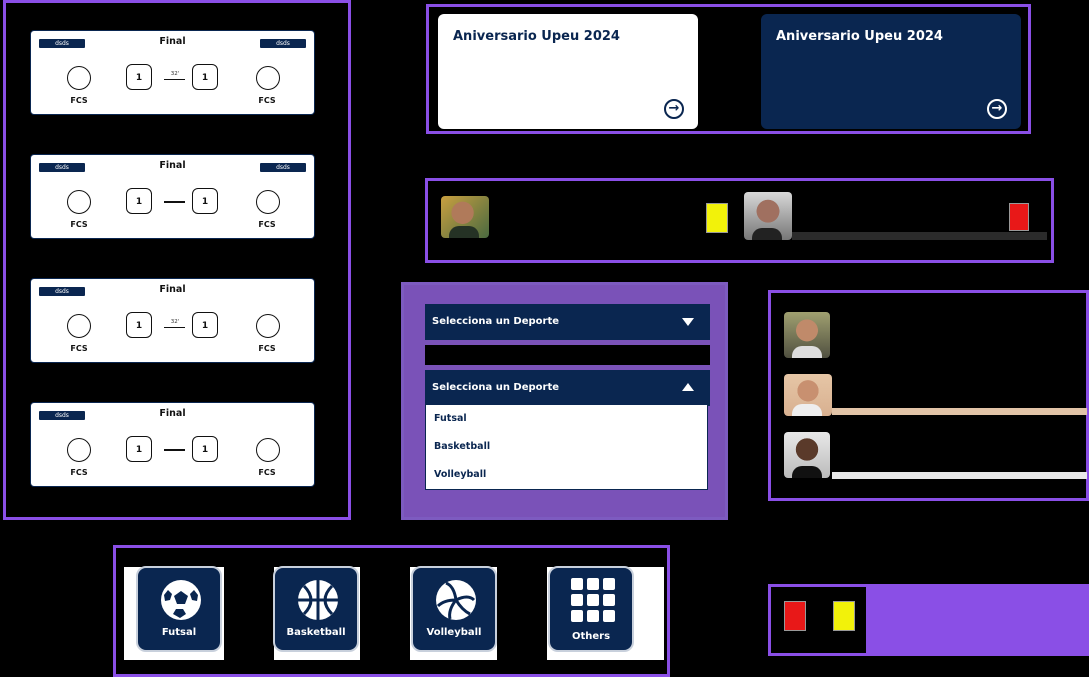  I want to click on soccer-ball-icon, so click(181, 600).